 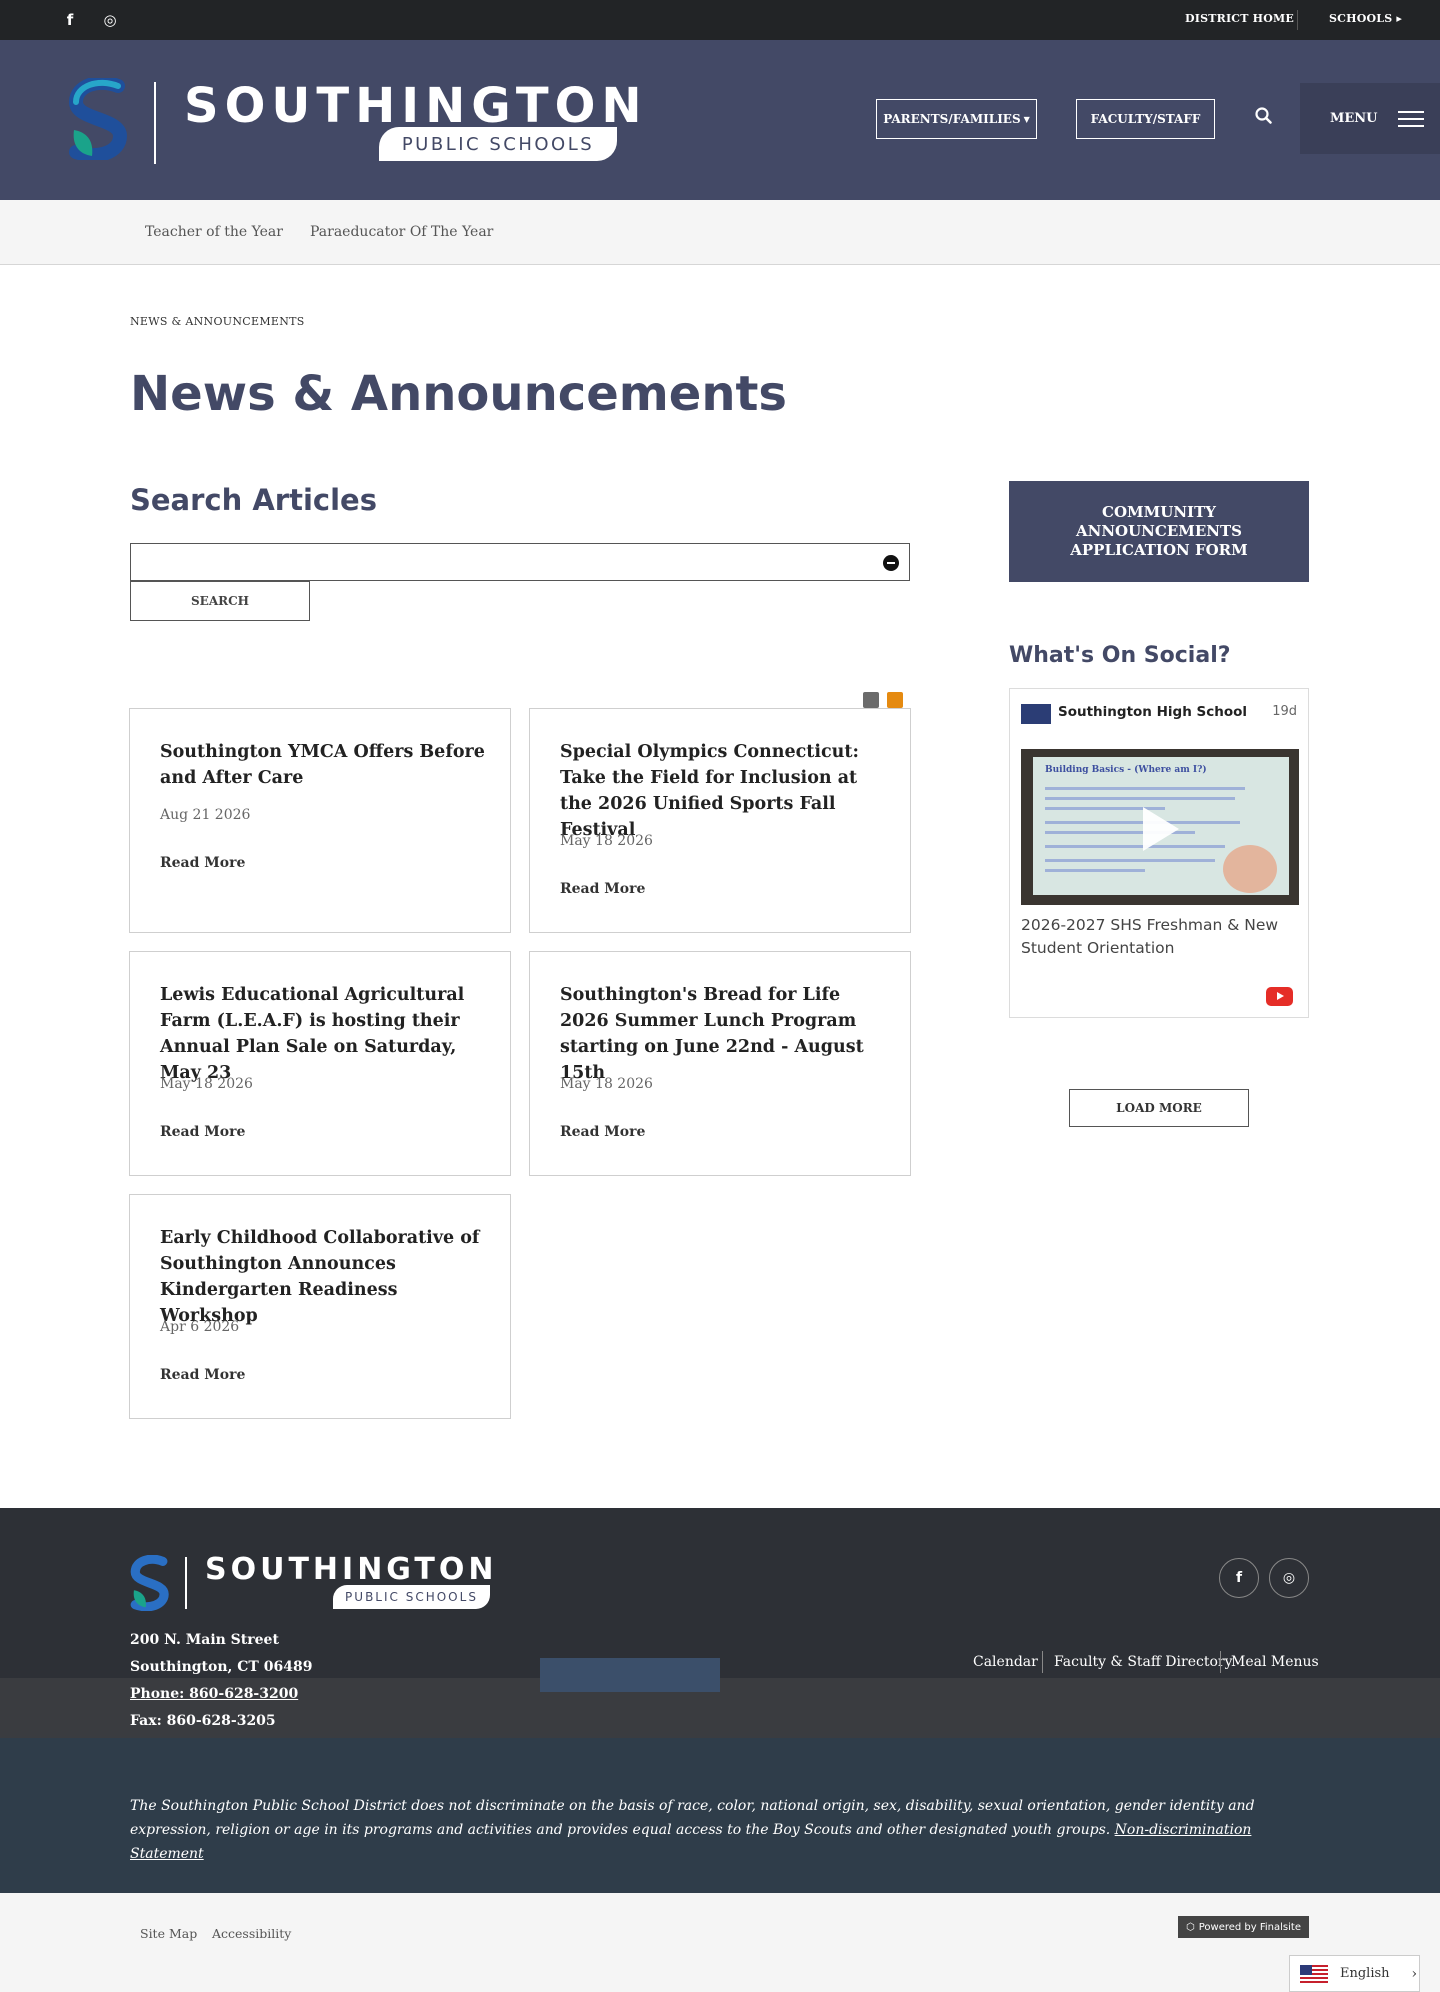 I want to click on search-icon, so click(x=1264, y=116).